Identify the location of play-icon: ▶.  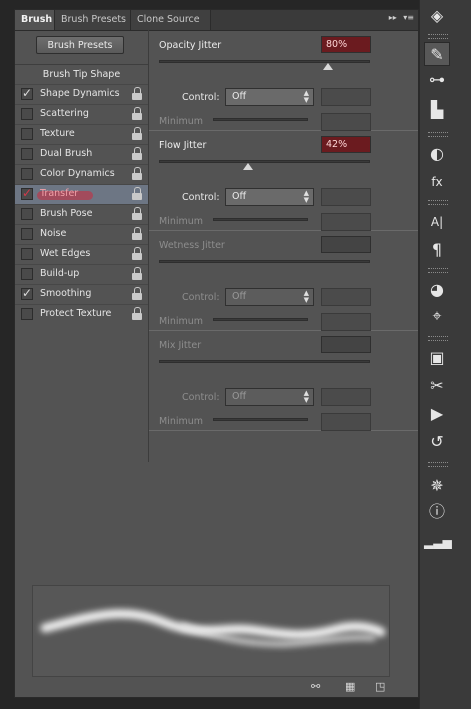
(437, 414).